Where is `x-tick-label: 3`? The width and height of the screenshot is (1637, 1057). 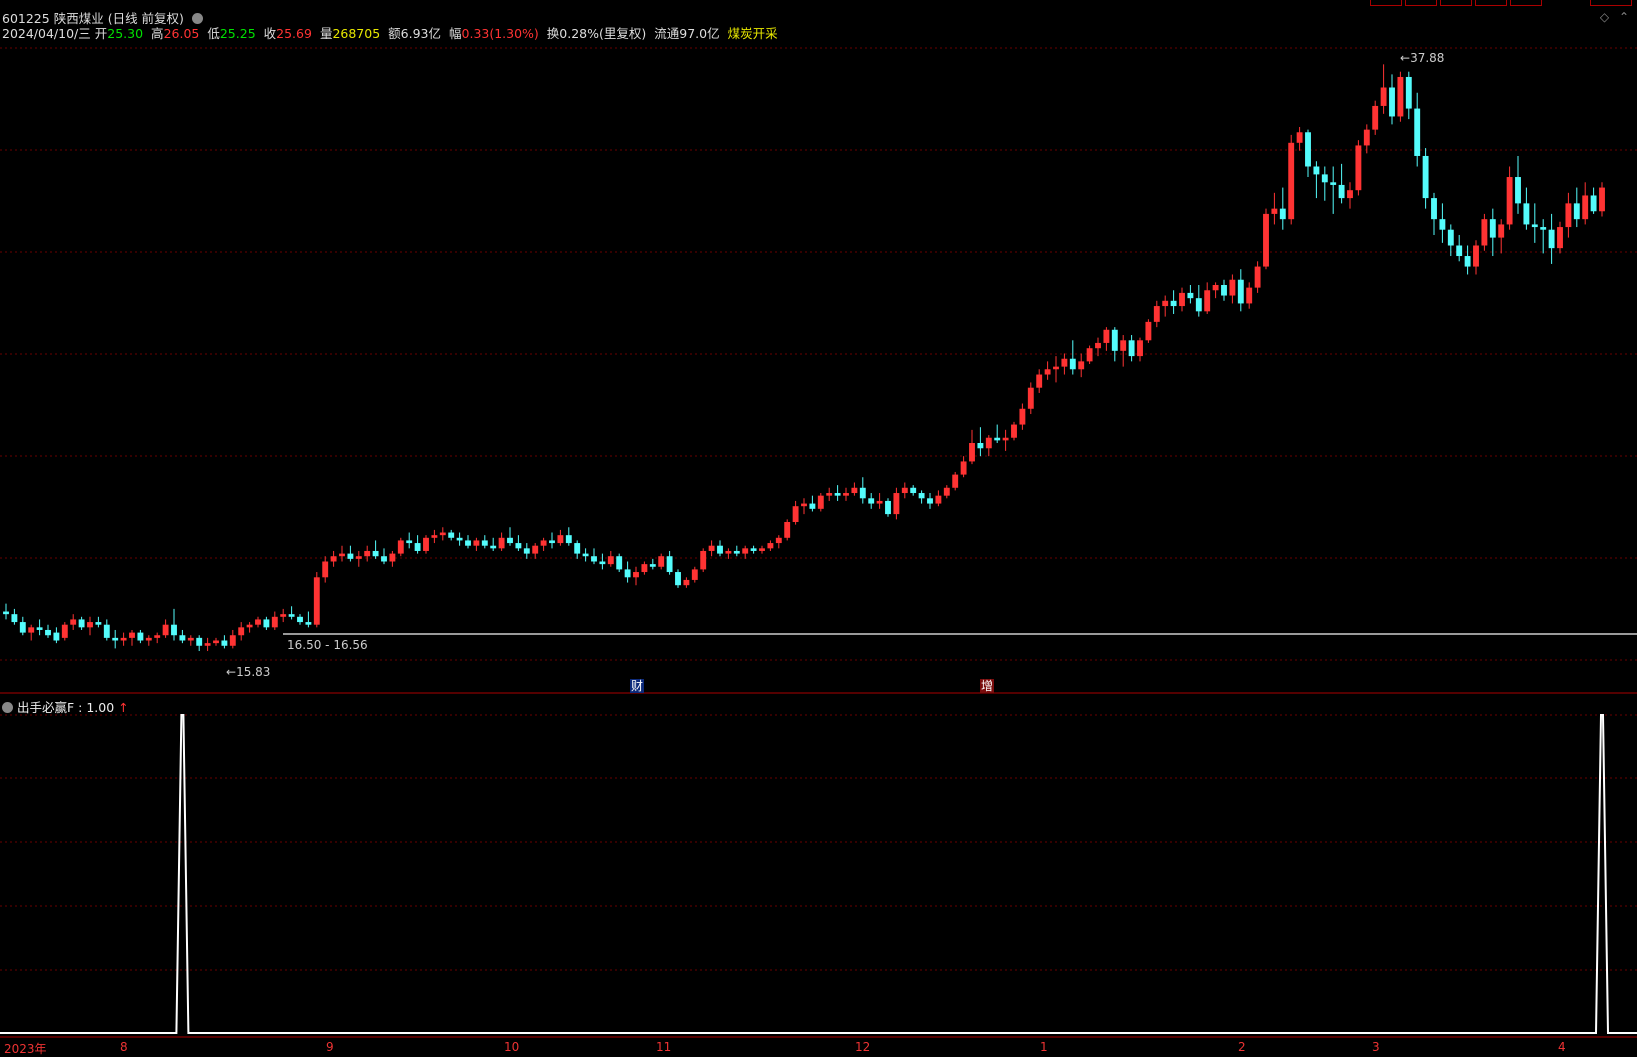
x-tick-label: 3 is located at coordinates (1376, 1047).